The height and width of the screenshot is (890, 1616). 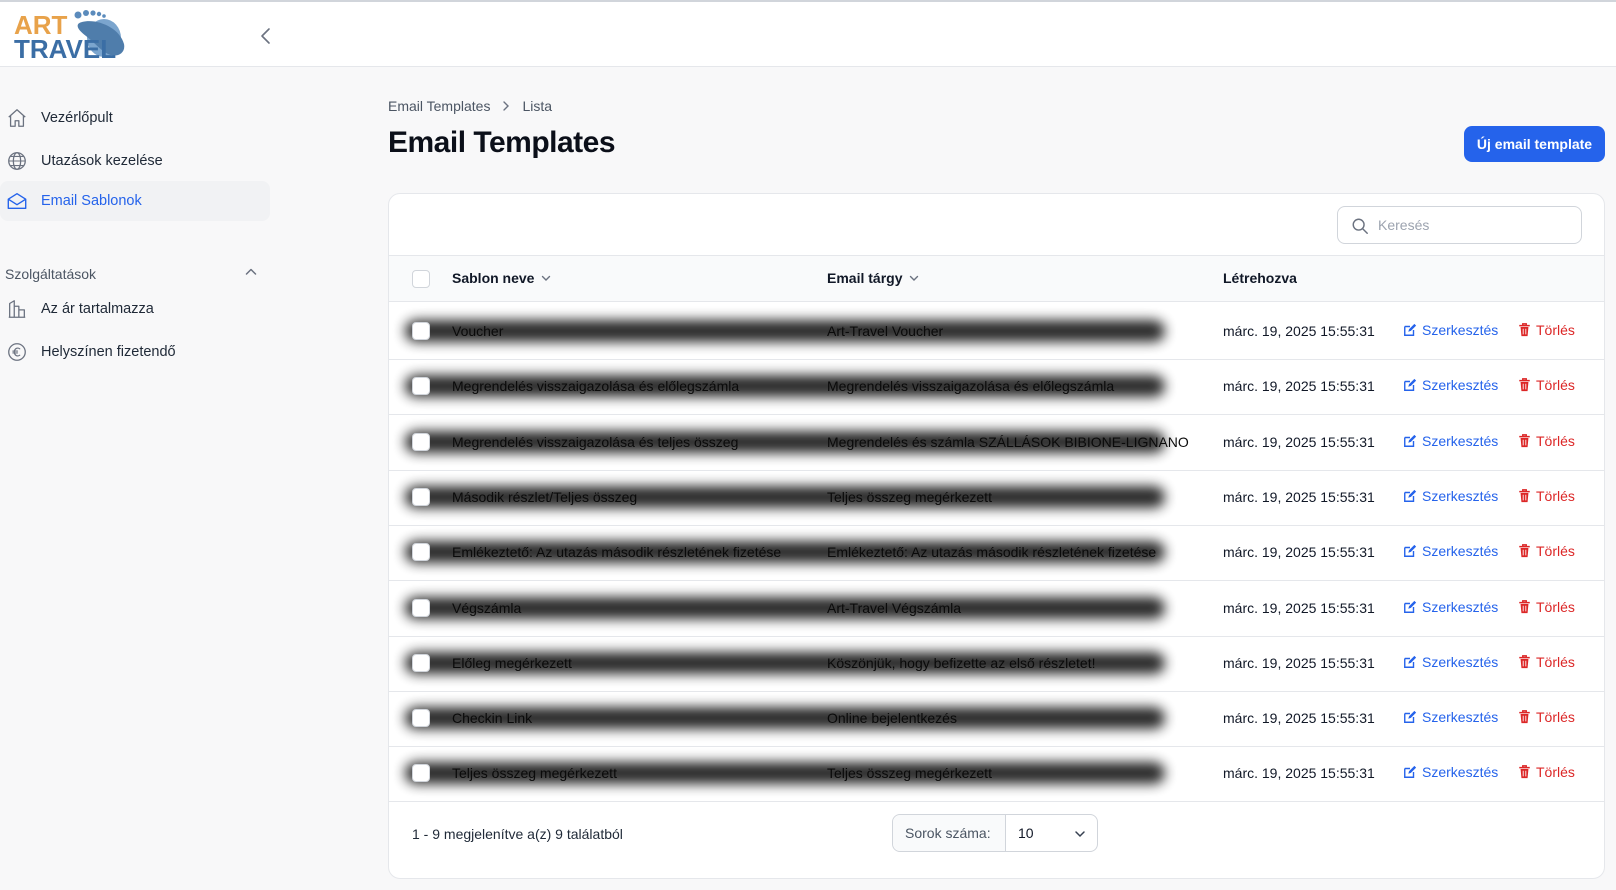 What do you see at coordinates (808, 33) in the screenshot?
I see `top-bar: ART TRAVEL` at bounding box center [808, 33].